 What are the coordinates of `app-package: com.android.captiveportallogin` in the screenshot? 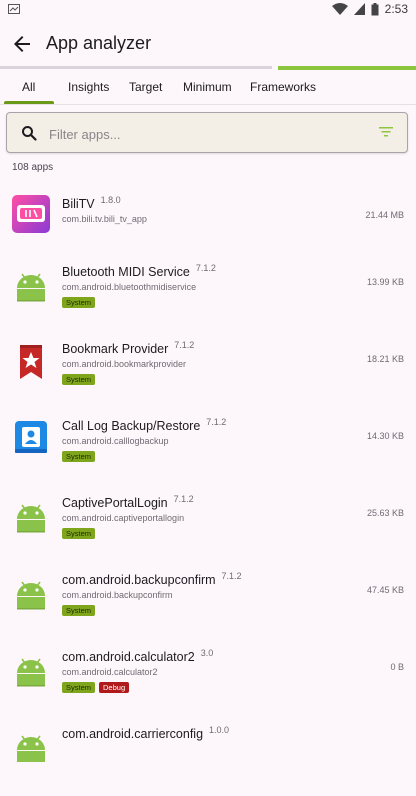 It's located at (123, 518).